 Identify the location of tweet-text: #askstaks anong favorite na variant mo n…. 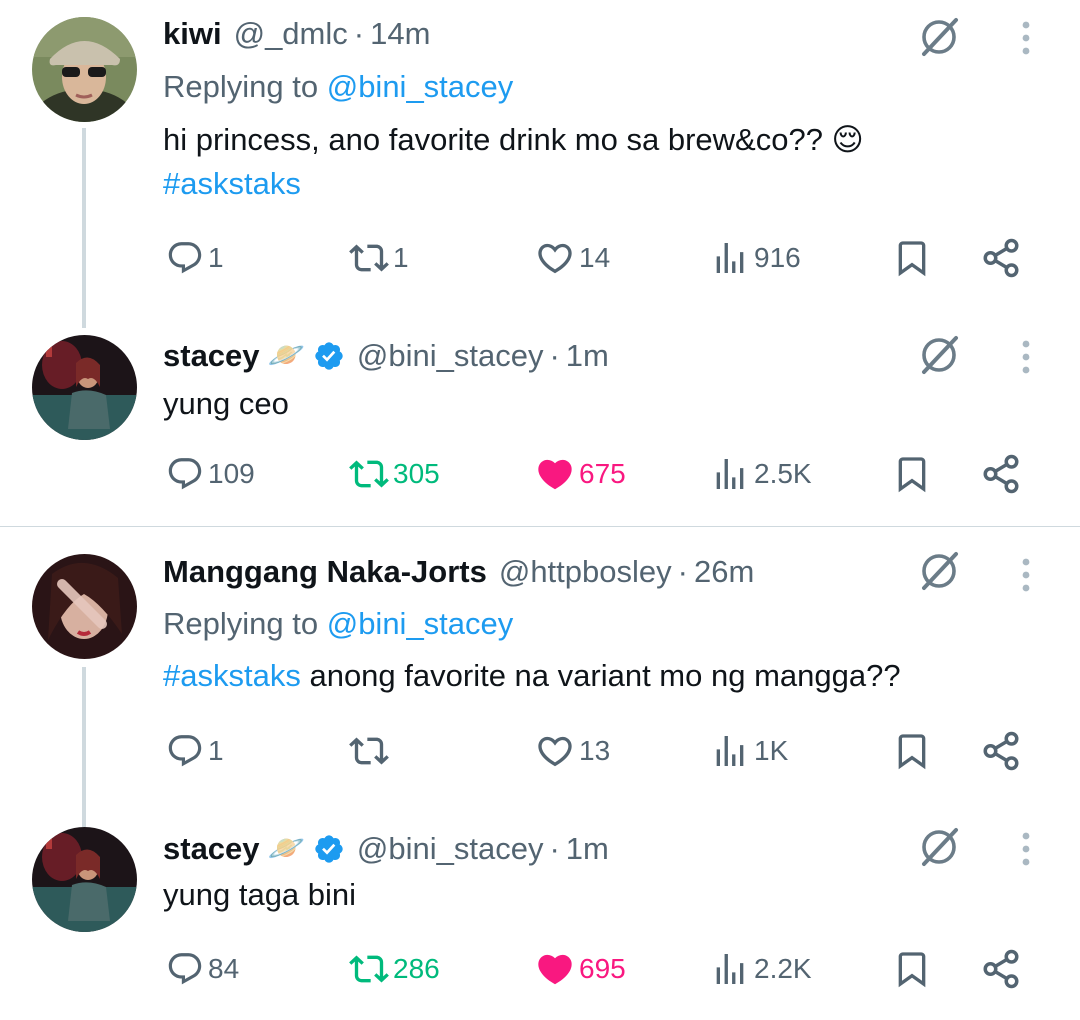
(532, 676).